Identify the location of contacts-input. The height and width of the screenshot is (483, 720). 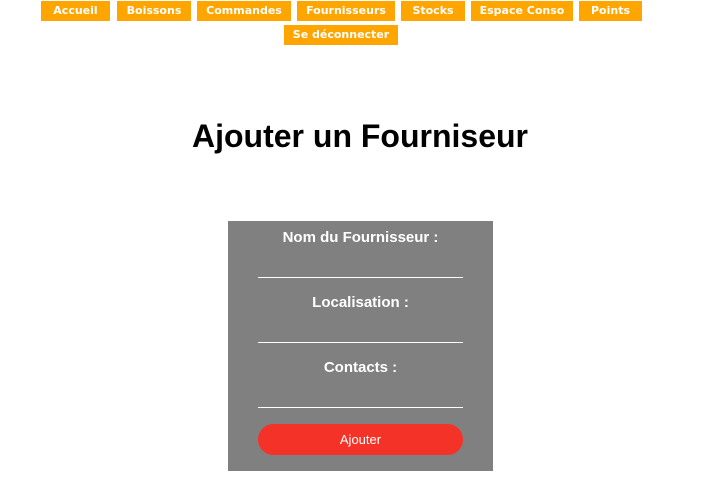
(360, 397).